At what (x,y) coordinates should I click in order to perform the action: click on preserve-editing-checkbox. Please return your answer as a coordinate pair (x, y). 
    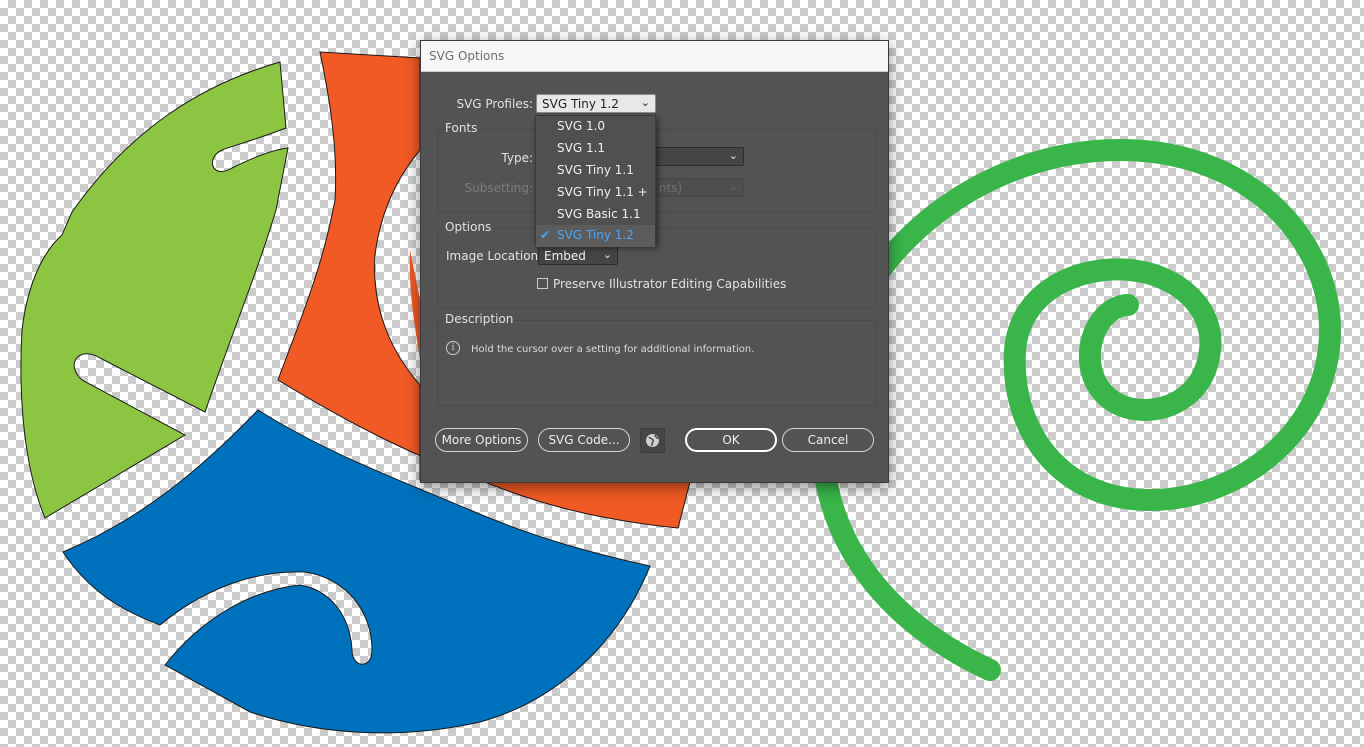
    Looking at the image, I should click on (542, 283).